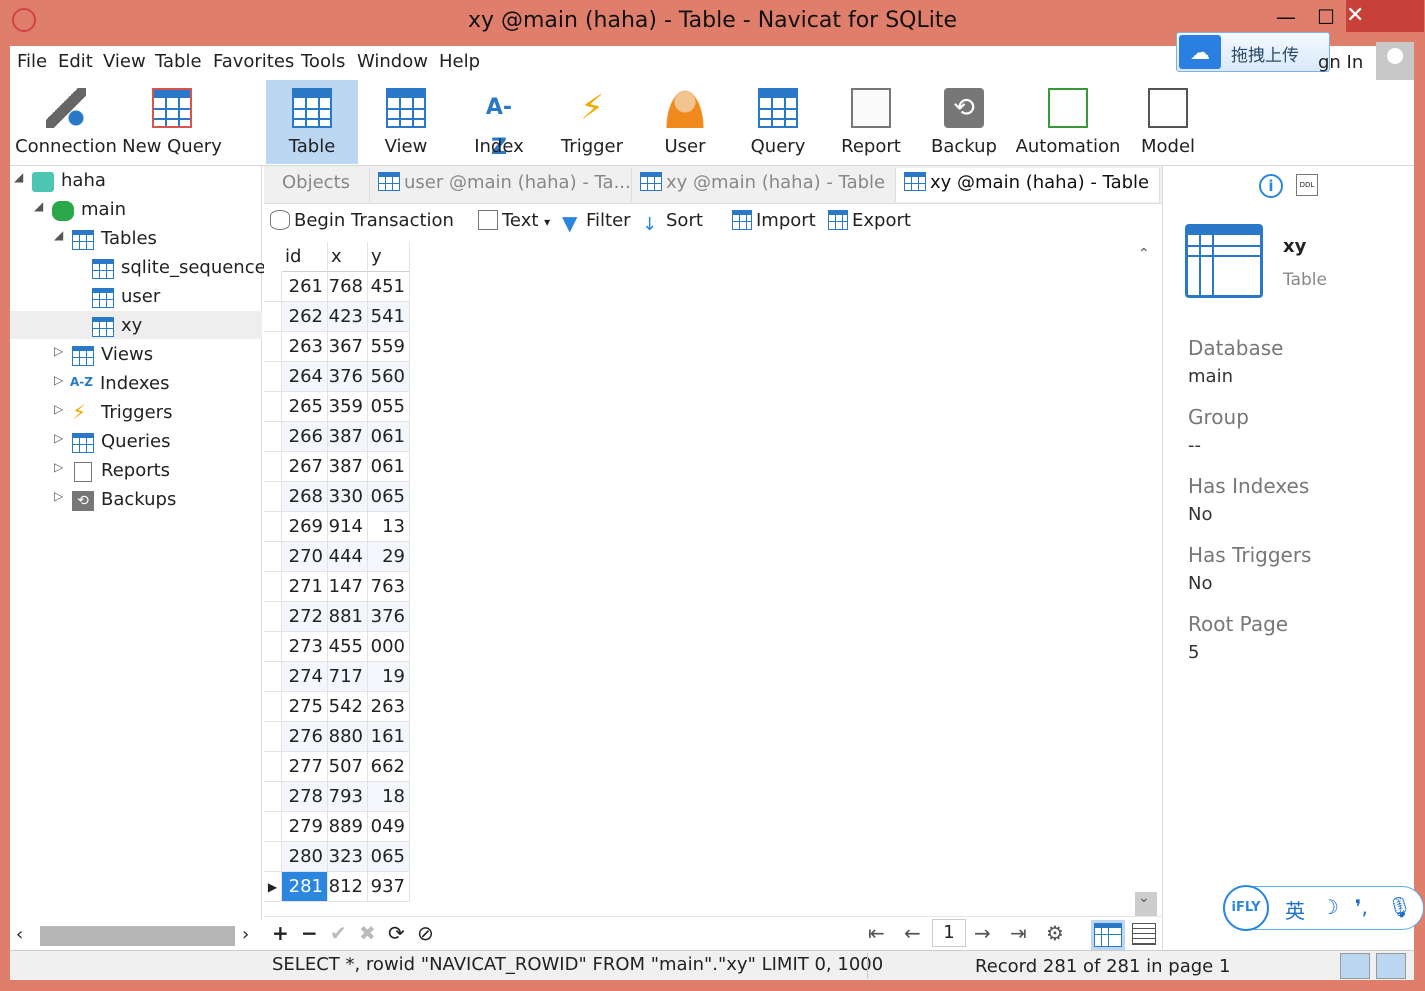 The width and height of the screenshot is (1425, 991). What do you see at coordinates (389, 677) in the screenshot?
I see `grid-cell-y: 19` at bounding box center [389, 677].